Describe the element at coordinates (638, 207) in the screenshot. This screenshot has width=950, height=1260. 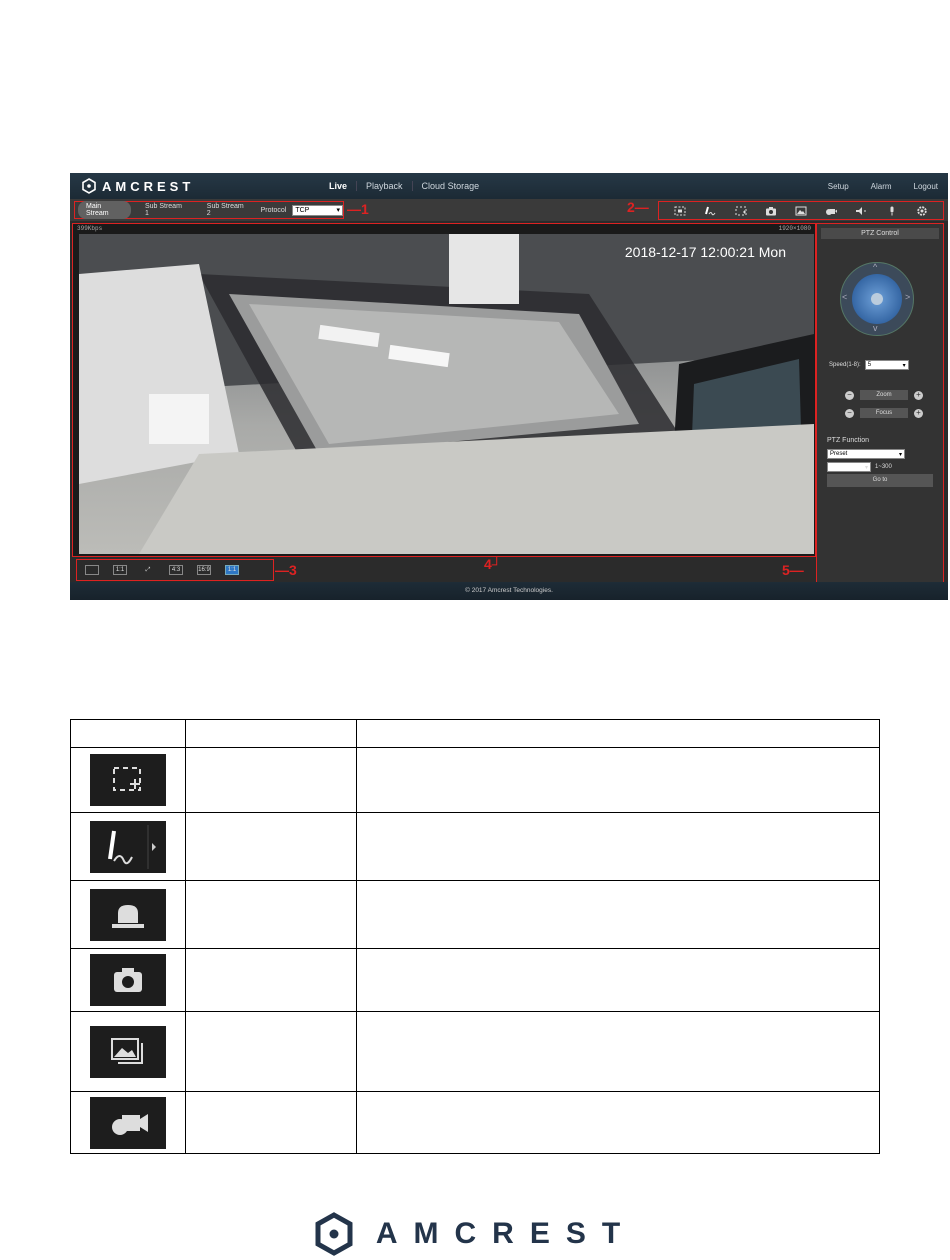
I see `callout-2: 2—` at that location.